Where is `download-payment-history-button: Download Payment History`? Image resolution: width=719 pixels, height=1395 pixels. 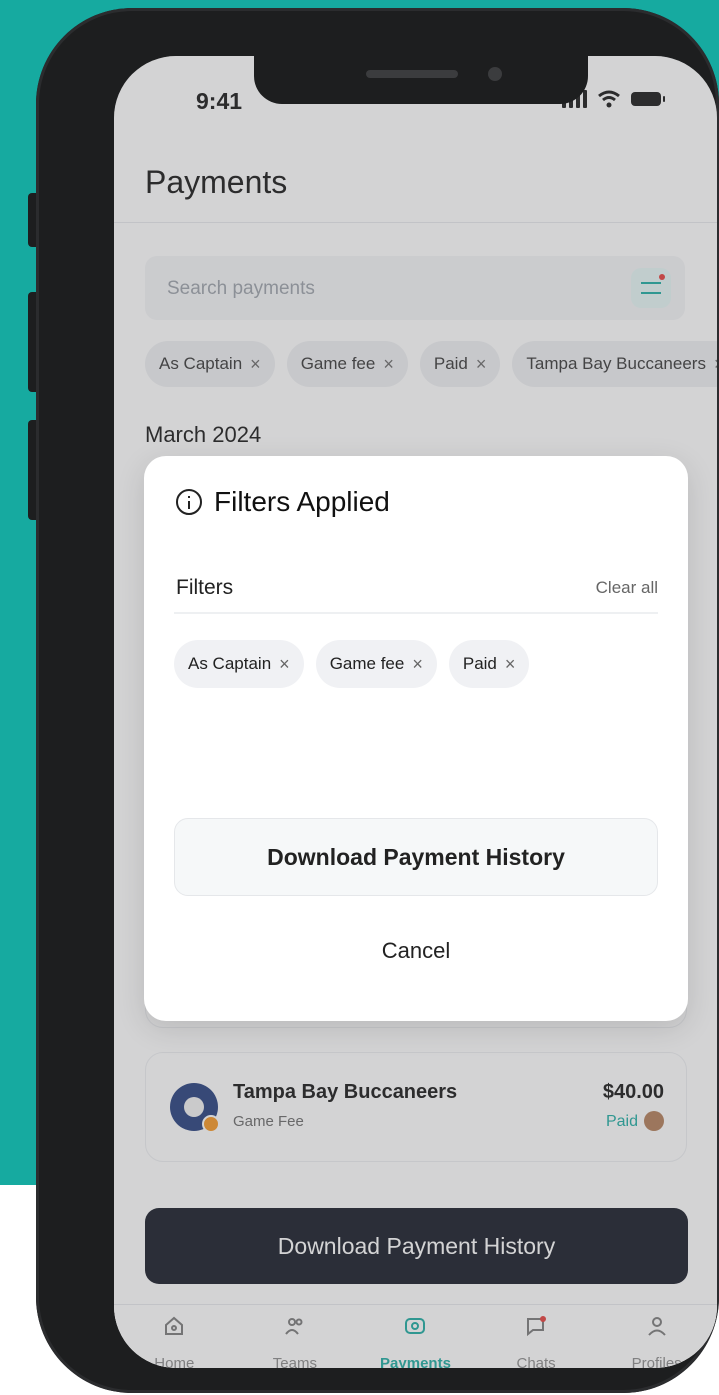
download-payment-history-button: Download Payment History is located at coordinates (416, 857).